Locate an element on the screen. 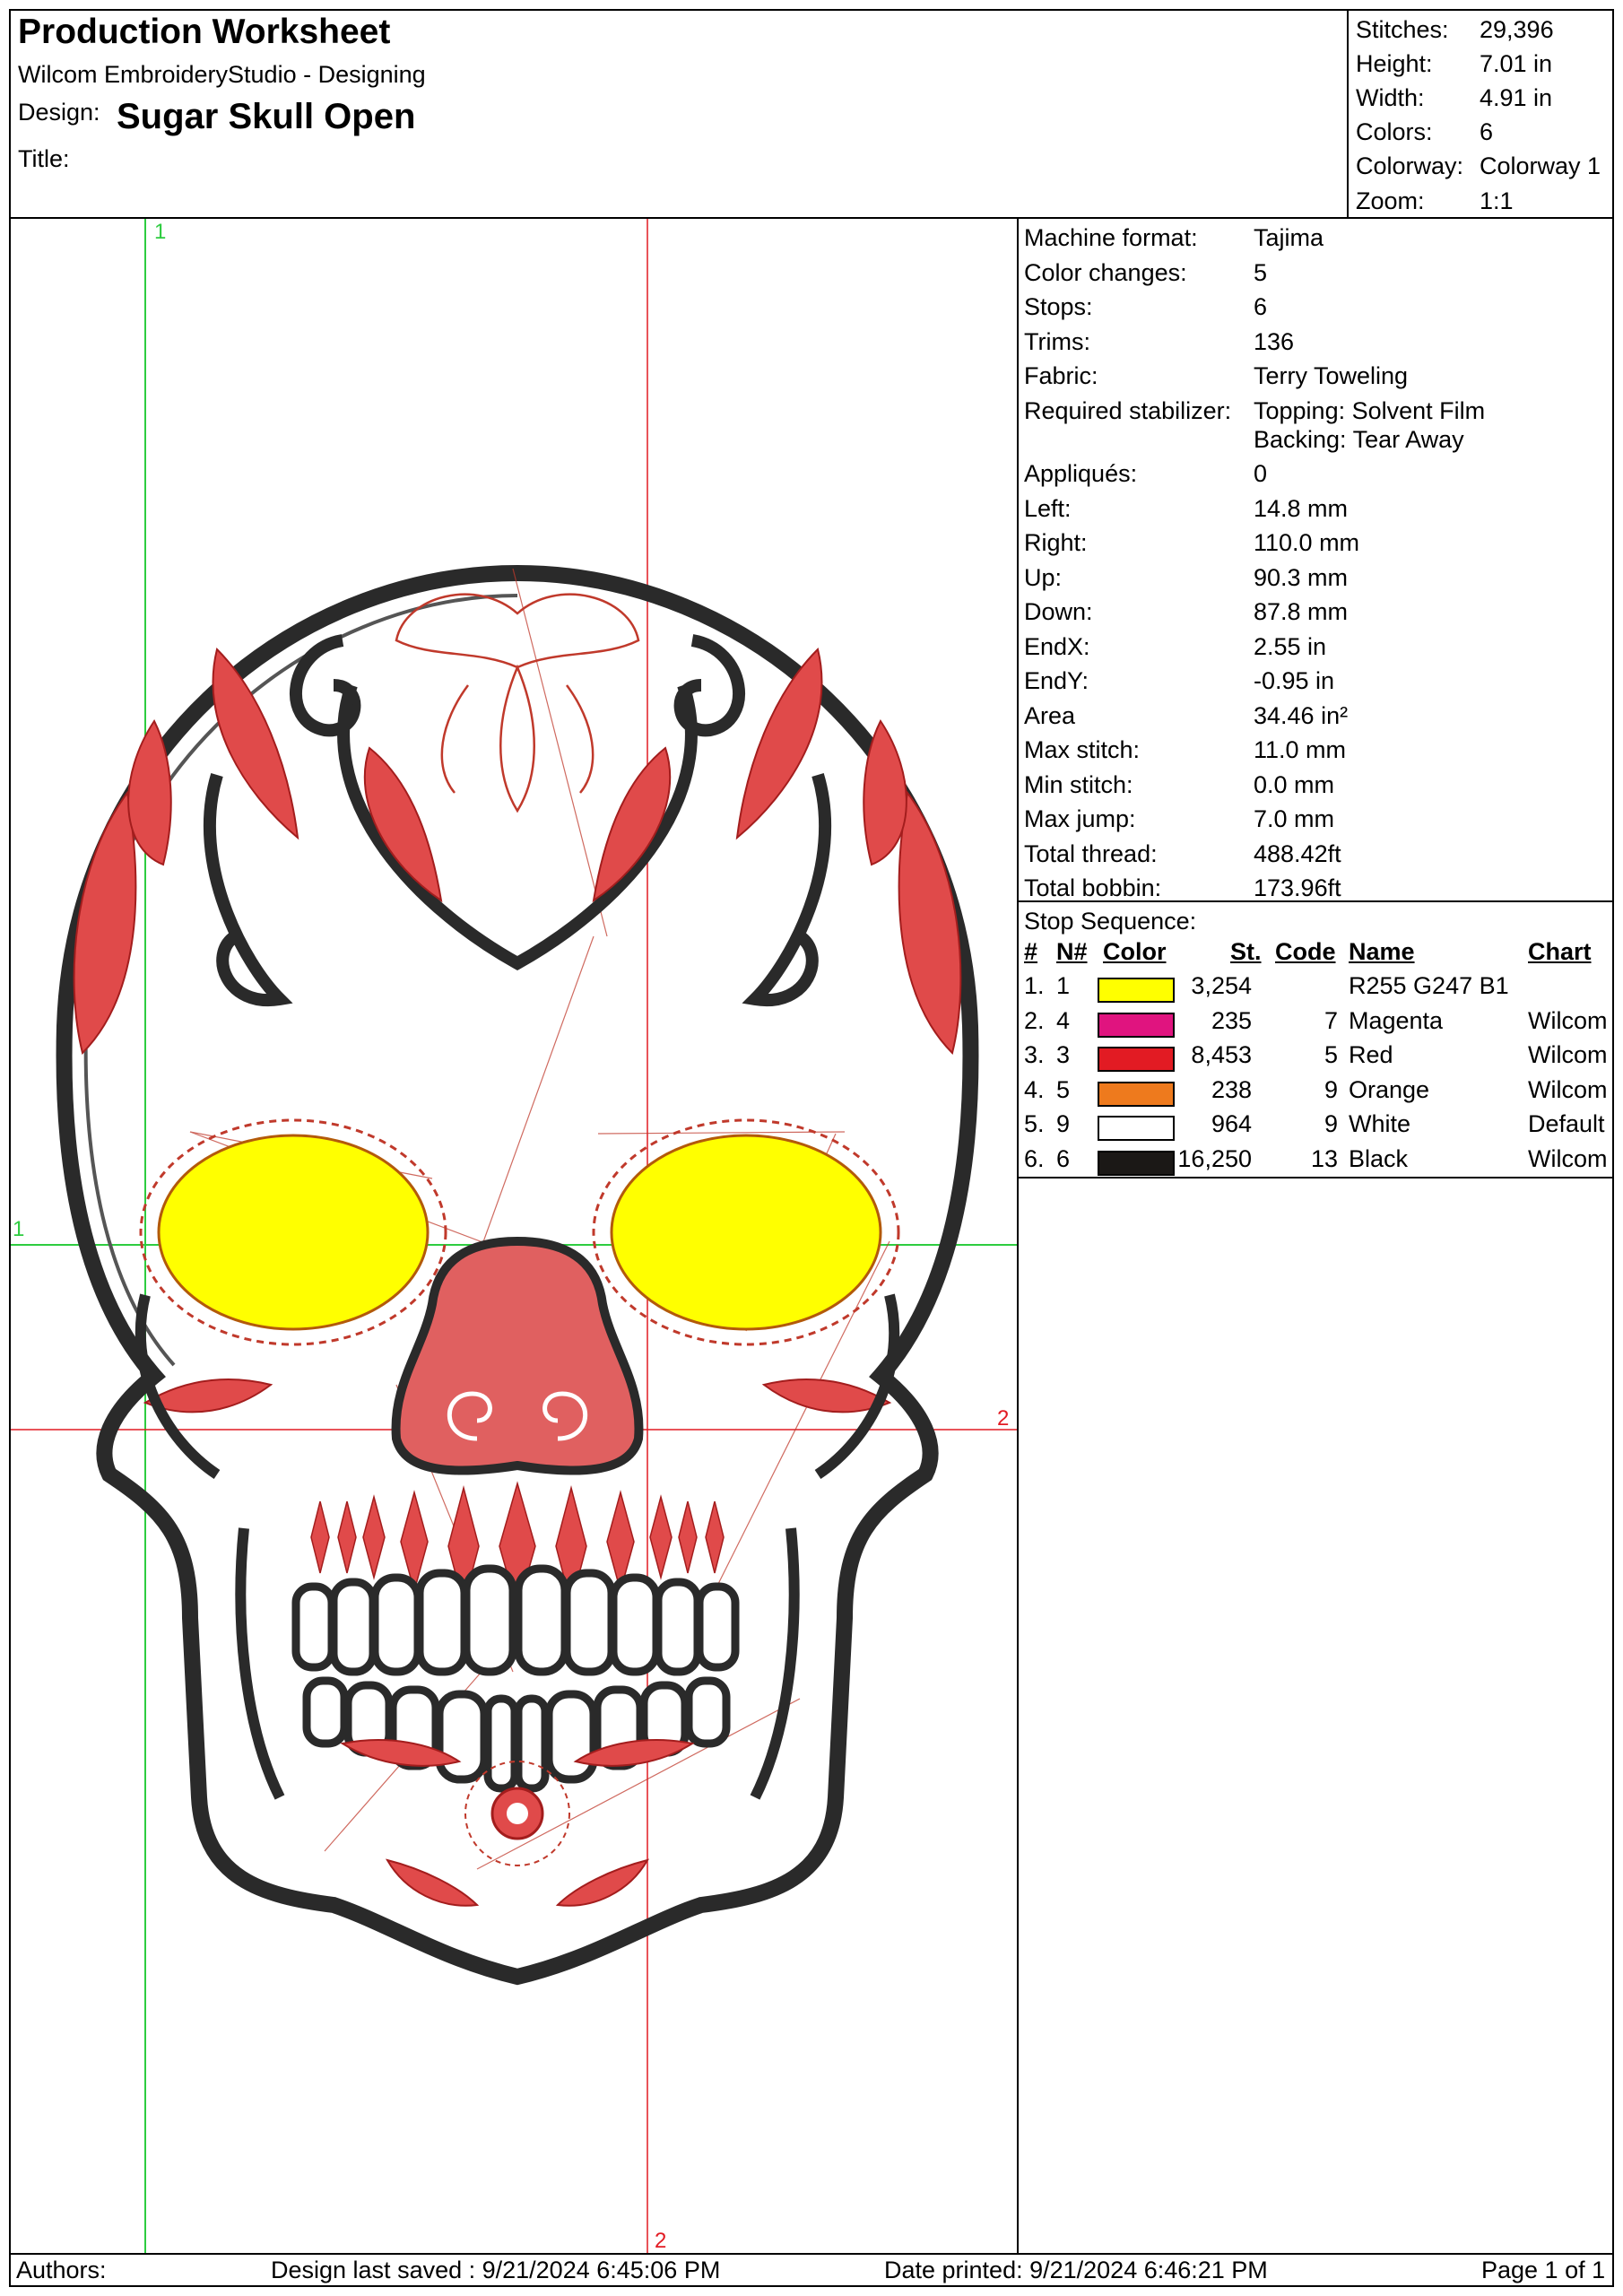 This screenshot has width=1623, height=2296. col-chart: Chart is located at coordinates (1560, 951).